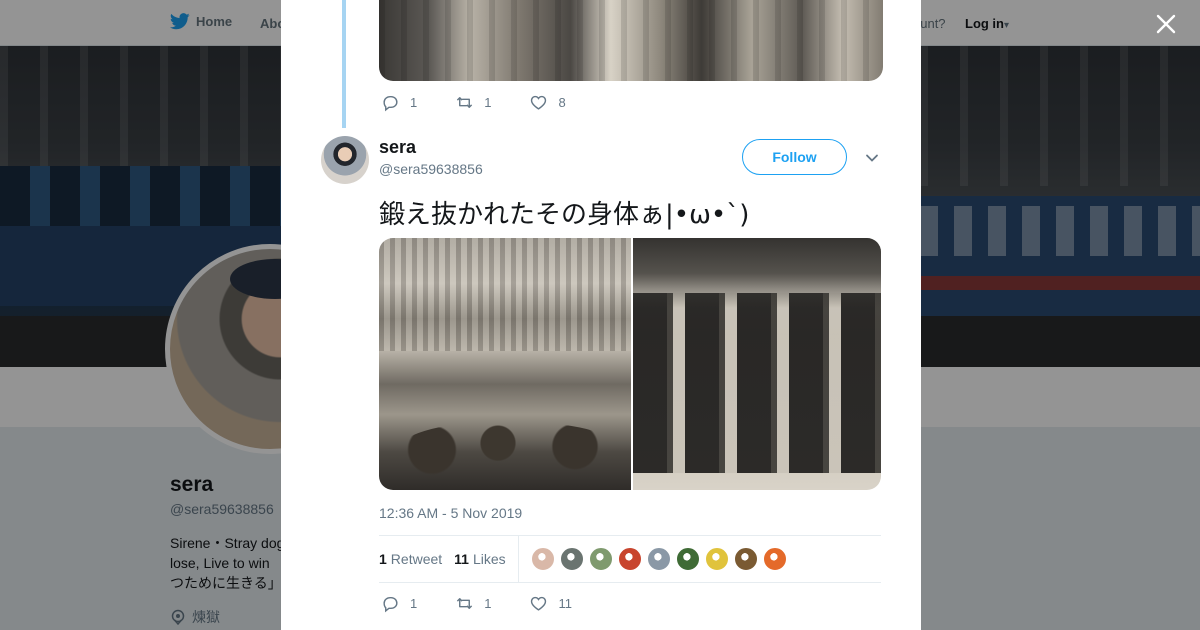 The width and height of the screenshot is (1200, 630). I want to click on like-count: 11, so click(565, 603).